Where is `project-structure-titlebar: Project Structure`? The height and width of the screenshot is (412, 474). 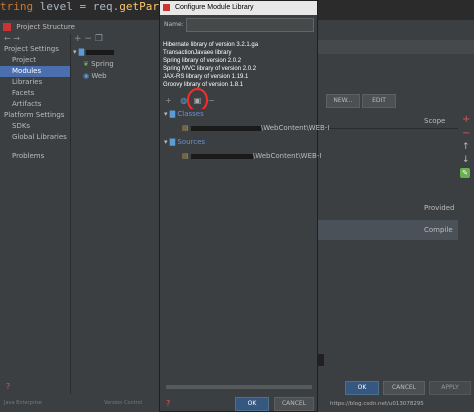 project-structure-titlebar: Project Structure is located at coordinates (79, 27).